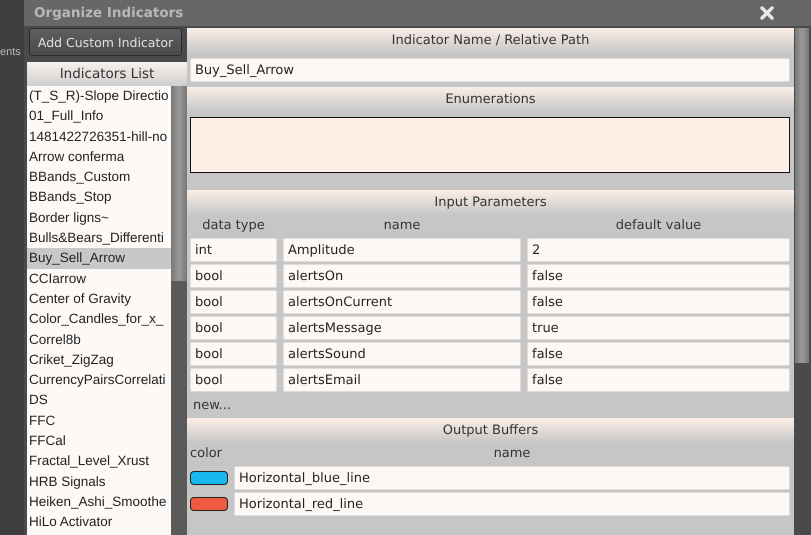 The width and height of the screenshot is (811, 535). What do you see at coordinates (402, 380) in the screenshot?
I see `param-name-field: alertsEmail` at bounding box center [402, 380].